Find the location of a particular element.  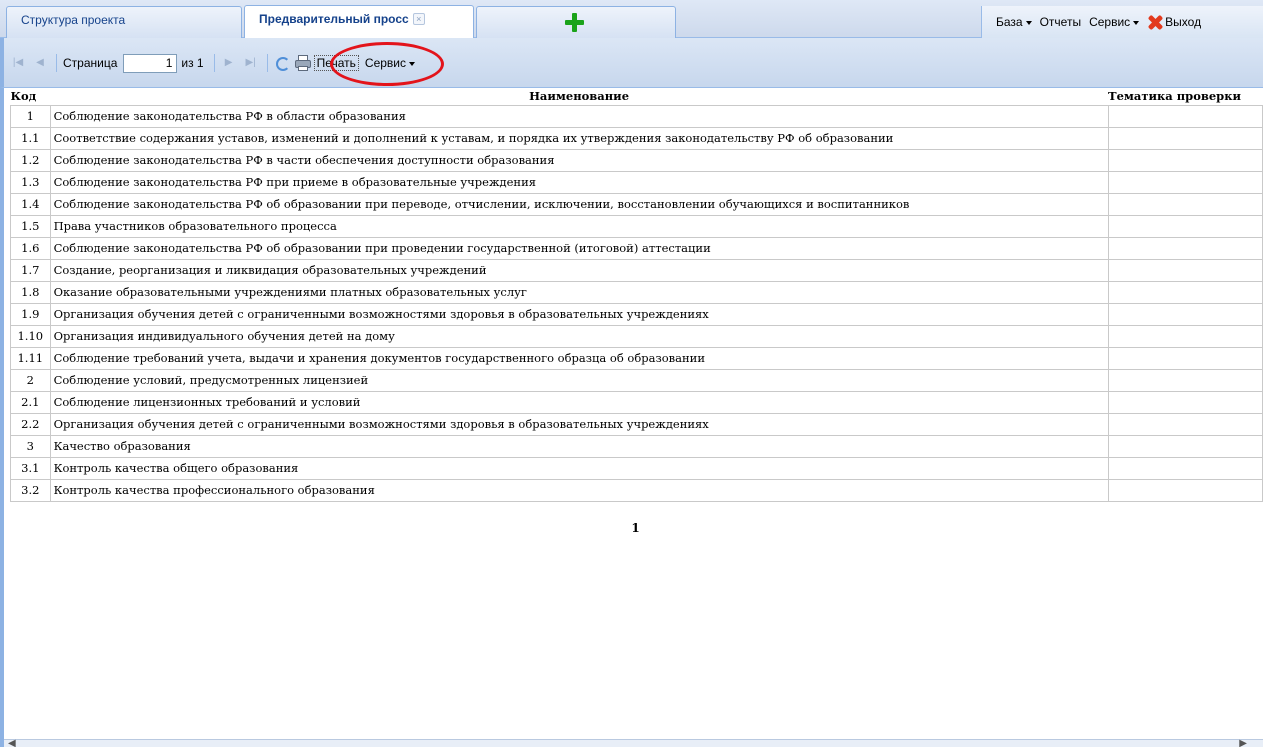

menu-base: База is located at coordinates (1014, 22).